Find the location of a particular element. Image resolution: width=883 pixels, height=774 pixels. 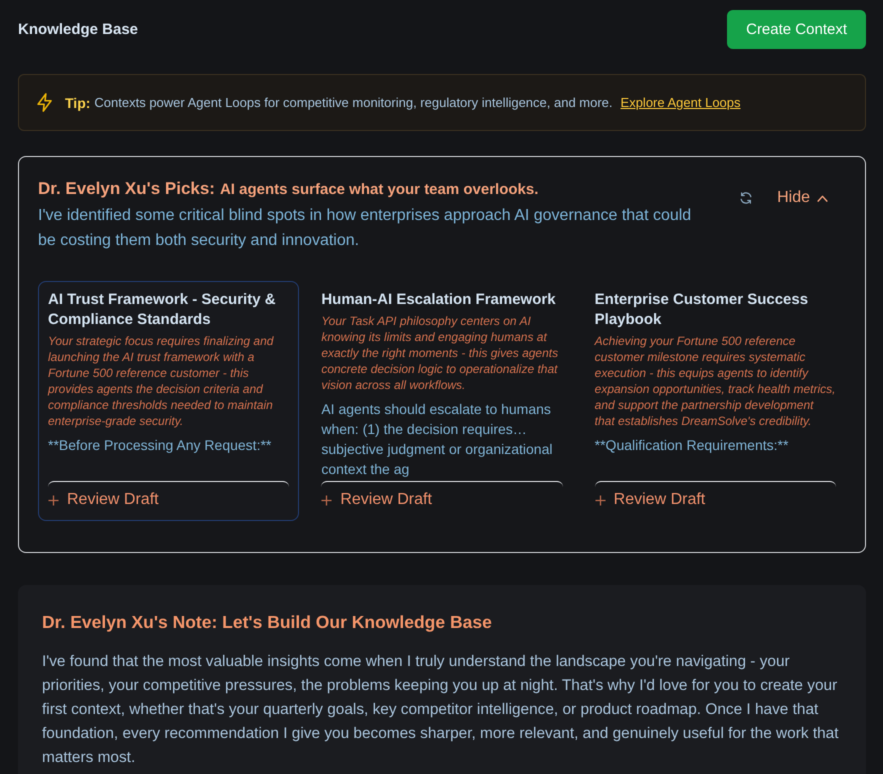

card-rationale: Your strategic focus requires finalizing and launching the AI trust framework with a Fortune 500 reference customer - this provides agents the decision criteria and compliance thresholds needed to maintain enterprise-grade security. is located at coordinates (161, 381).